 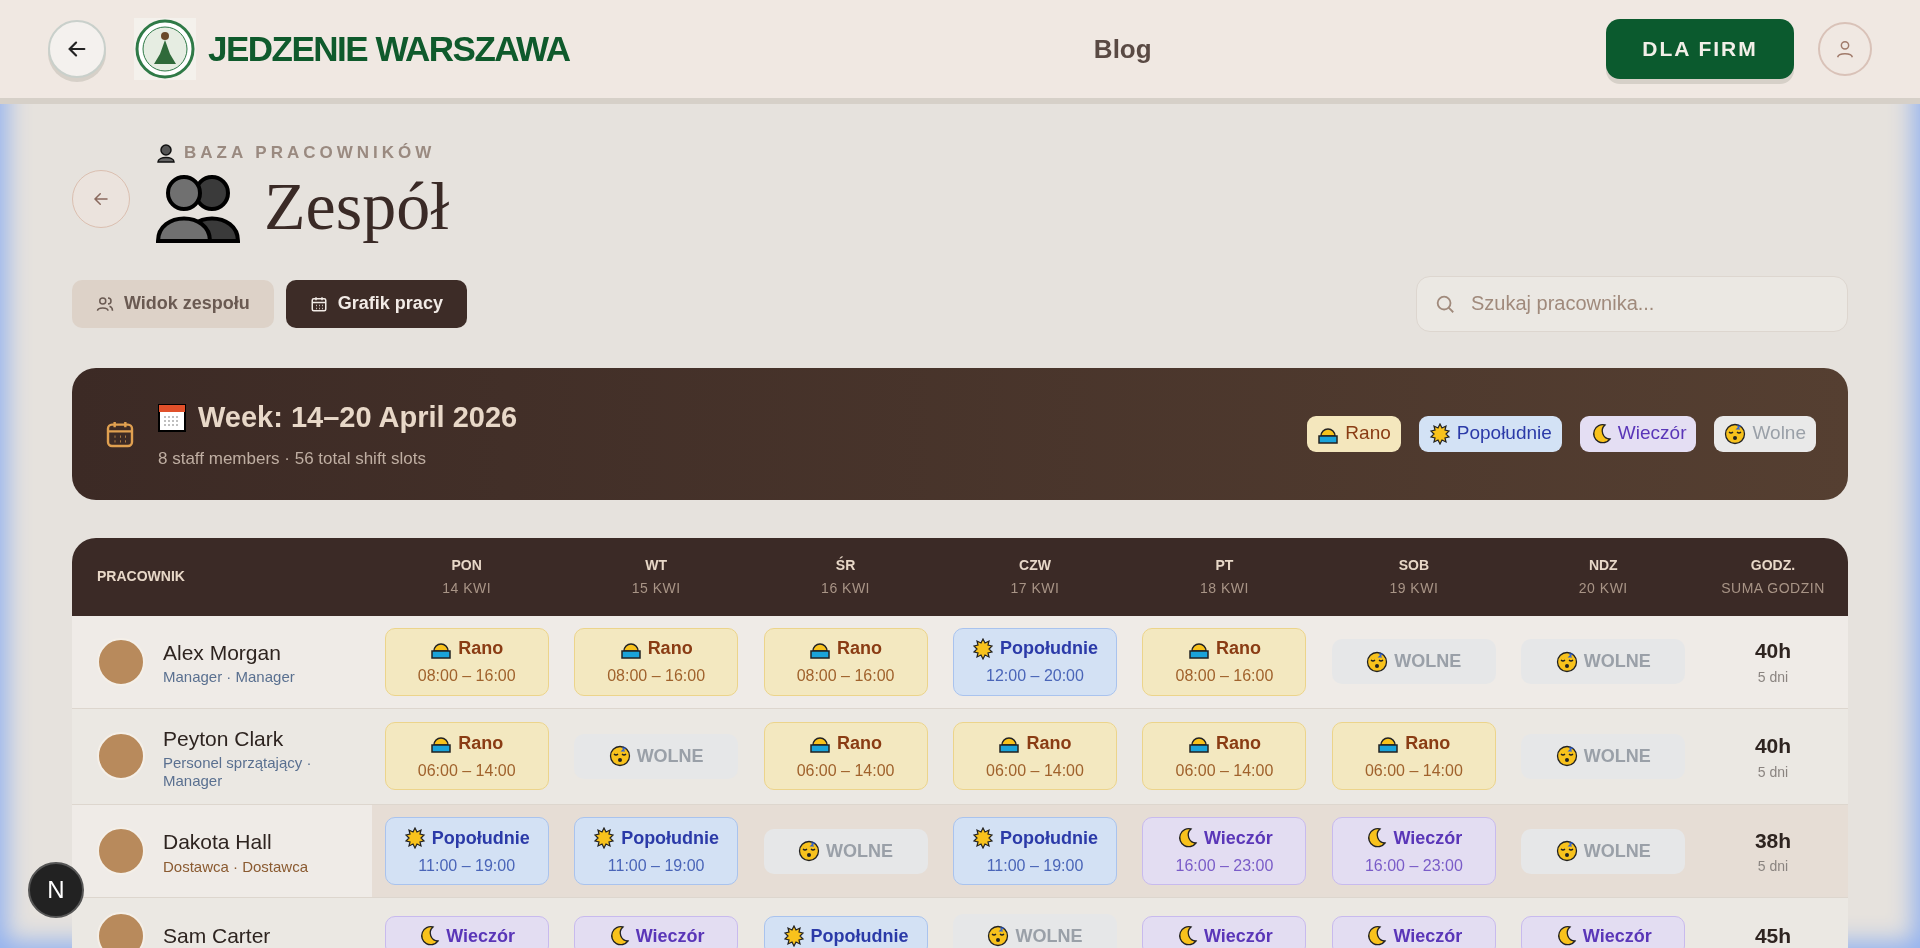 What do you see at coordinates (656, 588) in the screenshot?
I see `column-subheader: 15 KWI` at bounding box center [656, 588].